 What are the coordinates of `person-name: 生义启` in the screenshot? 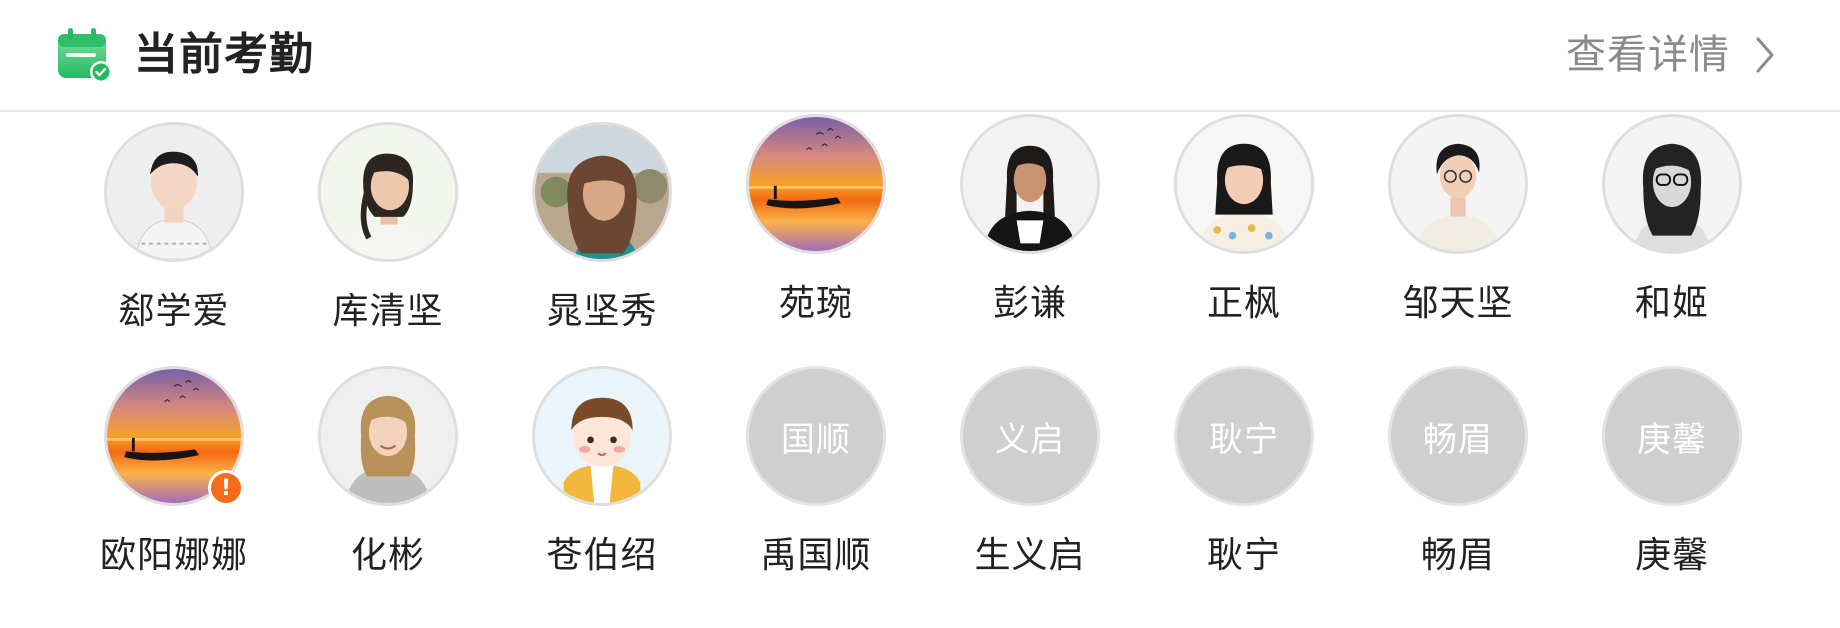 It's located at (1030, 555).